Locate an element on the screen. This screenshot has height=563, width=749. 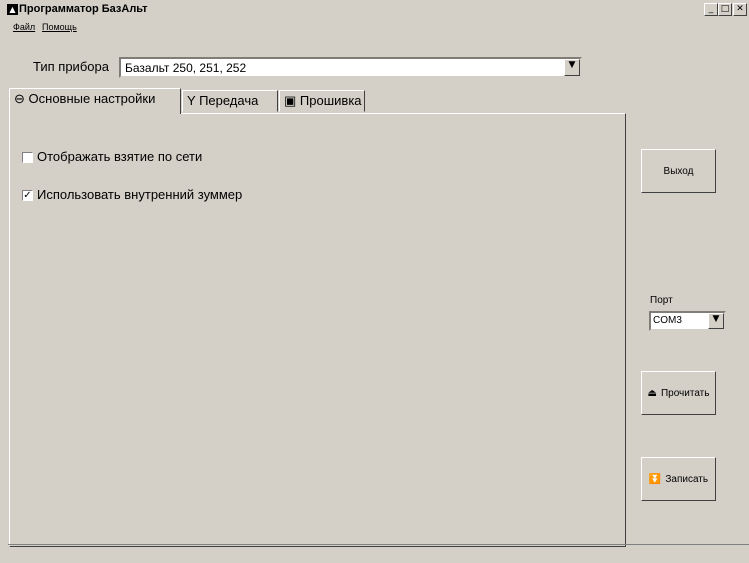
tab-main-settings-label: Основные настройки is located at coordinates (92, 98).